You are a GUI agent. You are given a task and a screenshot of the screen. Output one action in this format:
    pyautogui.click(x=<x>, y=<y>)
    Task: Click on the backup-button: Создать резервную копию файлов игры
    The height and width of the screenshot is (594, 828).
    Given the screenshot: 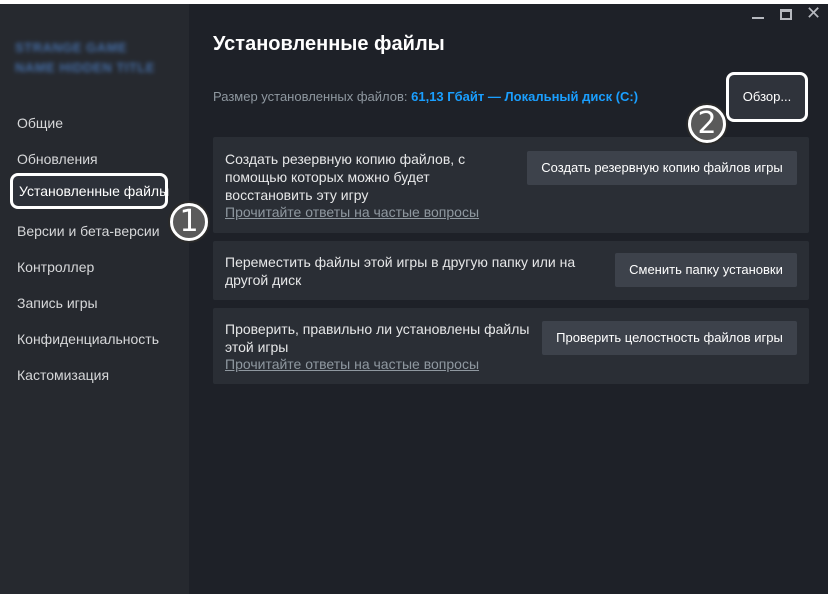 What is the action you would take?
    pyautogui.click(x=662, y=168)
    